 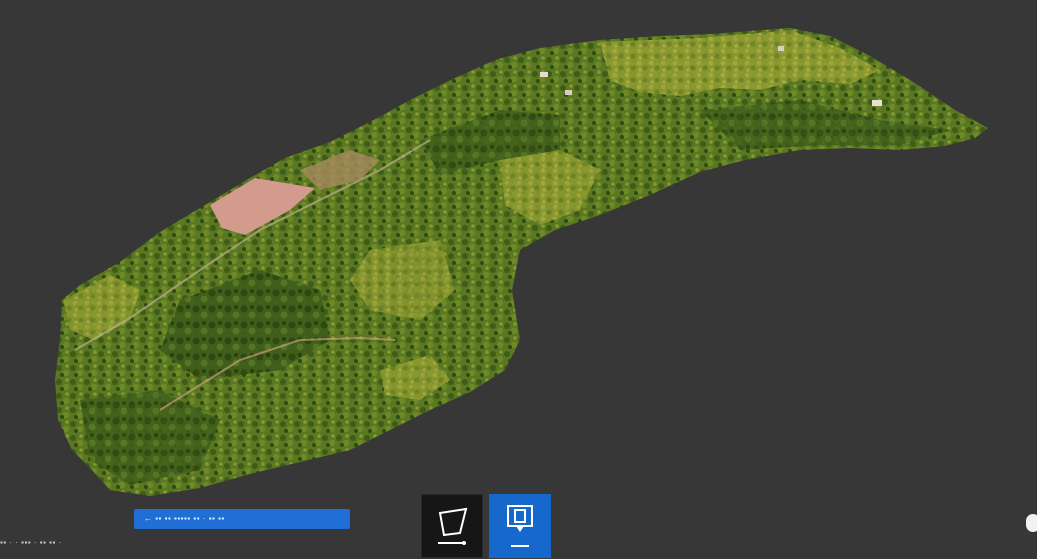 What do you see at coordinates (242, 519) in the screenshot?
I see `status-bar: ← ▪▪ ▪▪ ▪▪▪▪▪ ▪▪ · ▪▪ ▪▪` at bounding box center [242, 519].